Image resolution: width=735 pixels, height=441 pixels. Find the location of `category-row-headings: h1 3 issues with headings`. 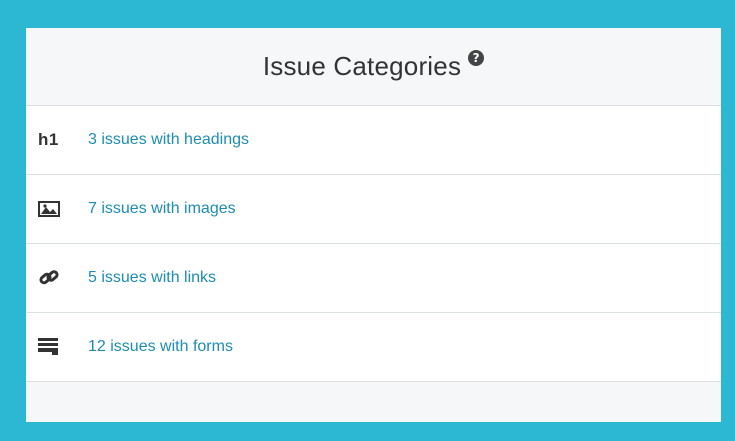

category-row-headings: h1 3 issues with headings is located at coordinates (373, 140).